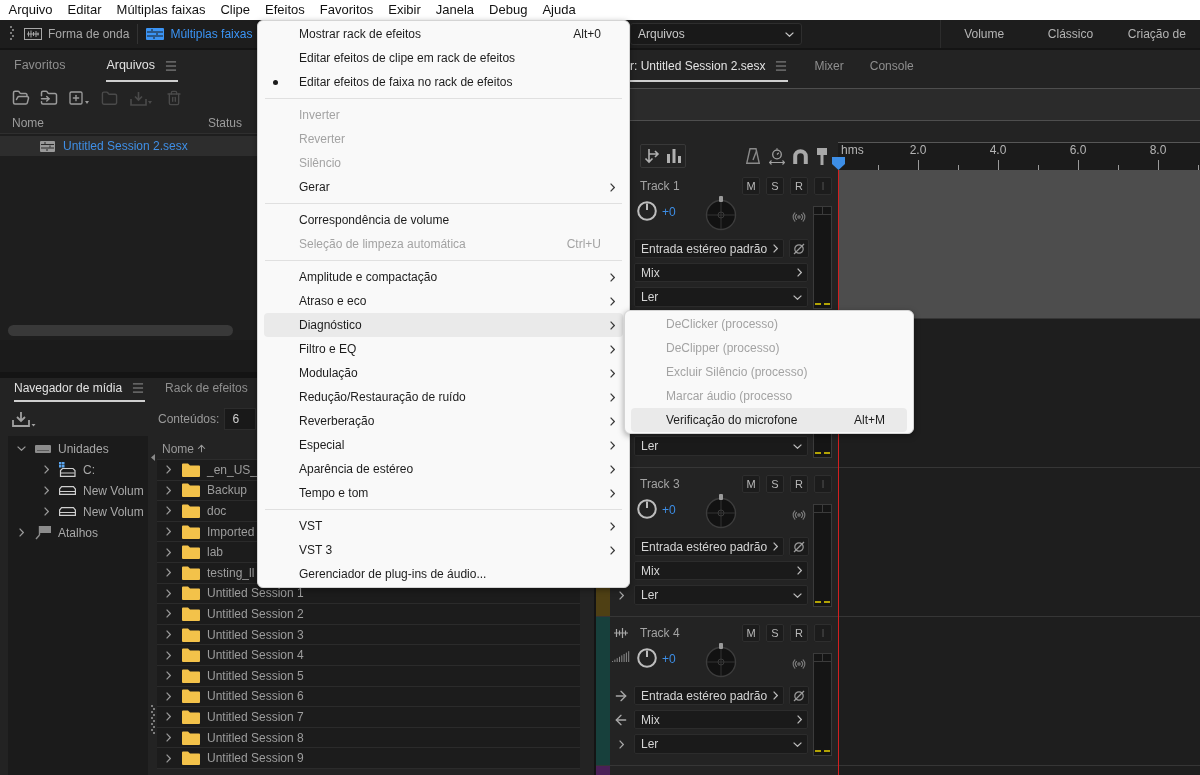 The height and width of the screenshot is (775, 1200). Describe the element at coordinates (443, 277) in the screenshot. I see `menu-item: Amplitude e compactação` at that location.